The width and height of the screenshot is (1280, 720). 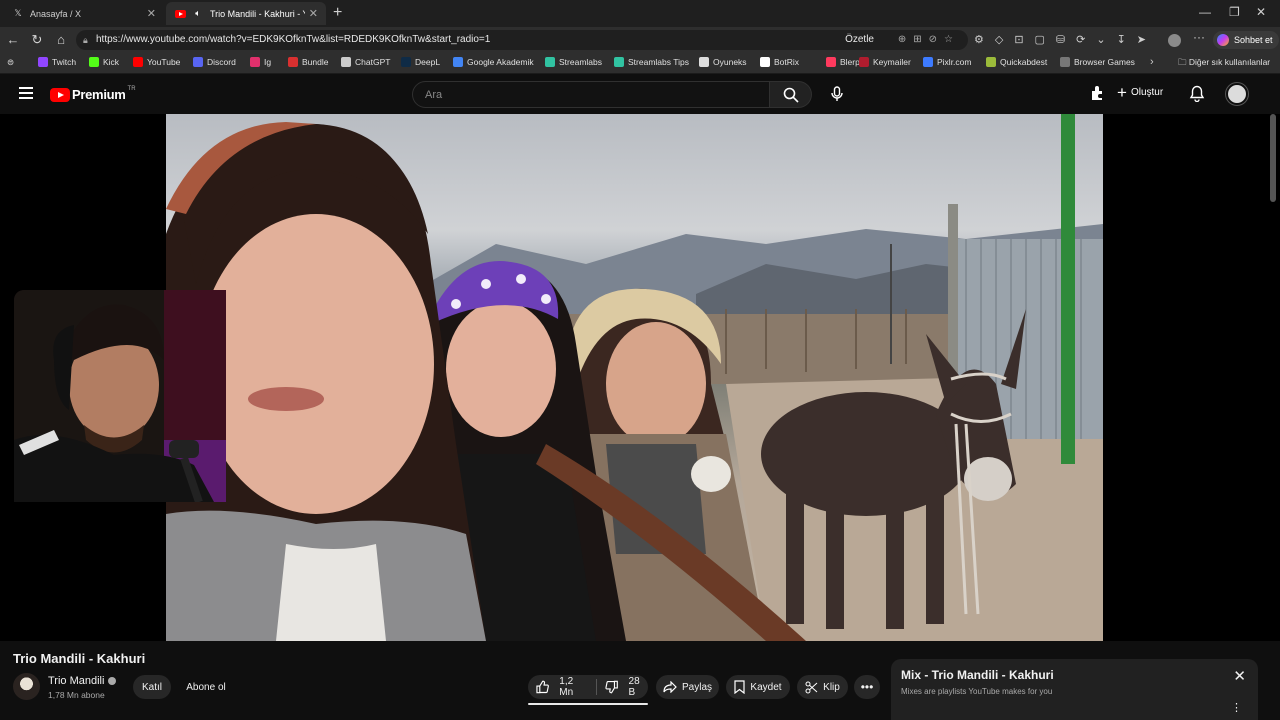 I want to click on profile-icon, so click(x=1174, y=40).